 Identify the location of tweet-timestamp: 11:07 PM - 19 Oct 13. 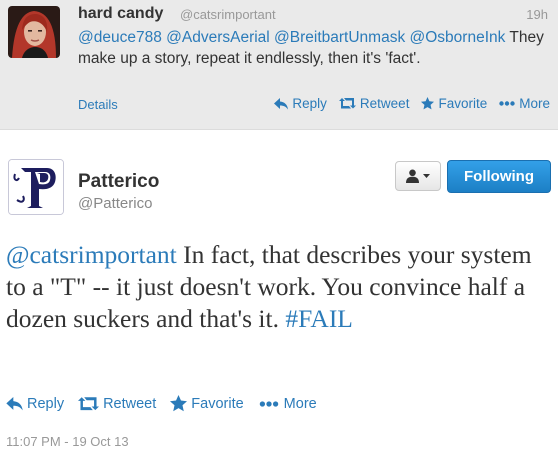
(67, 441).